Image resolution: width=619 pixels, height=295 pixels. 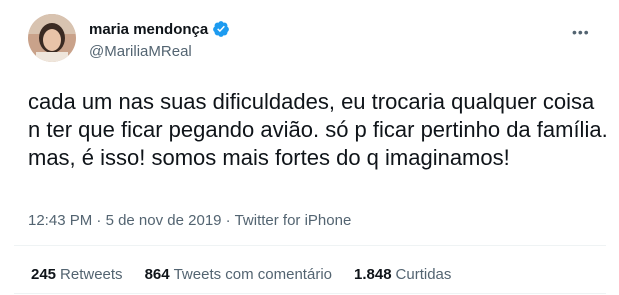 What do you see at coordinates (44, 274) in the screenshot?
I see `retweets-count: 245` at bounding box center [44, 274].